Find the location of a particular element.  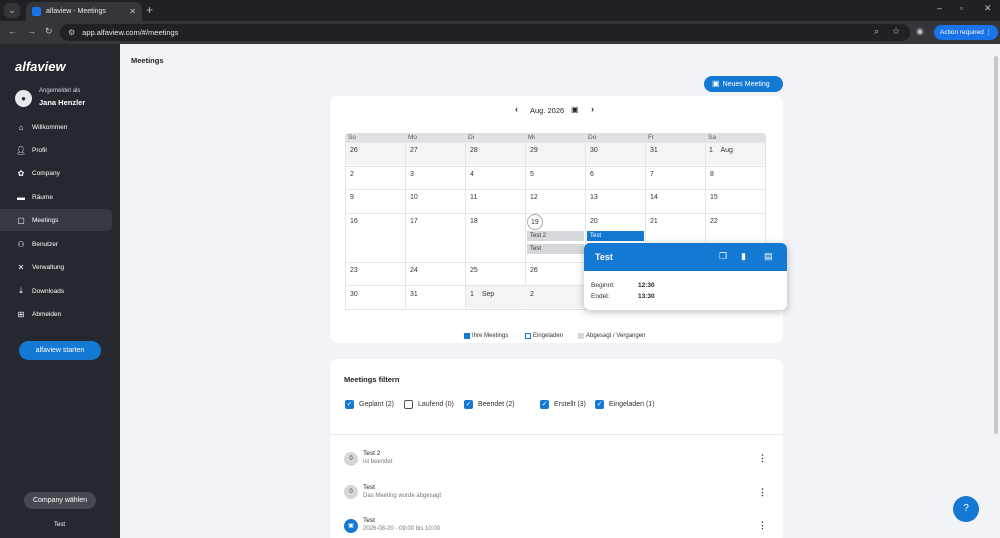

profile-icon: ◉ is located at coordinates (920, 31).